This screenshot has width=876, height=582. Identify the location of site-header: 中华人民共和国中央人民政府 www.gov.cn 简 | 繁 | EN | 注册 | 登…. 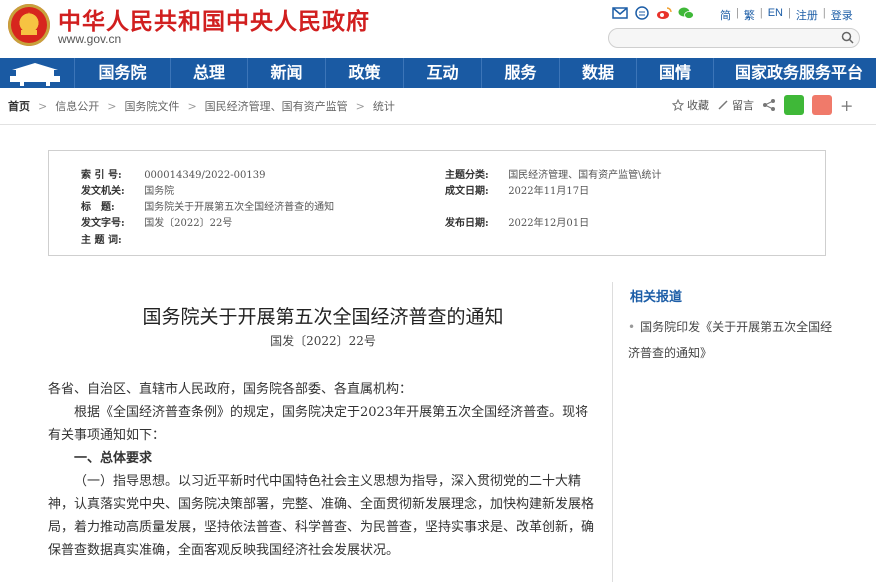
(438, 28).